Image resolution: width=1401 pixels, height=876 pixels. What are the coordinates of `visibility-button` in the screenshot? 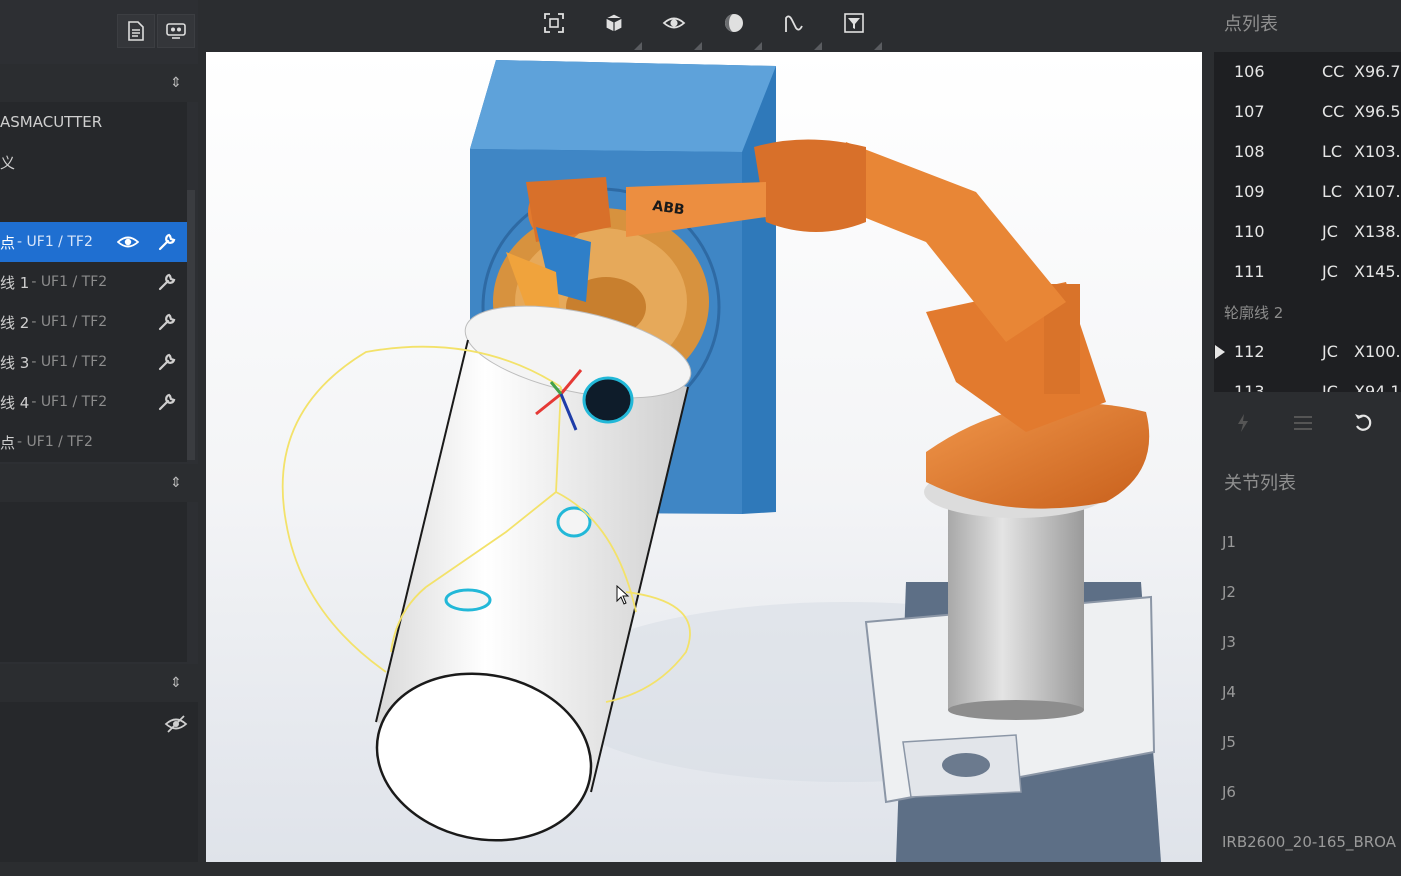 It's located at (674, 23).